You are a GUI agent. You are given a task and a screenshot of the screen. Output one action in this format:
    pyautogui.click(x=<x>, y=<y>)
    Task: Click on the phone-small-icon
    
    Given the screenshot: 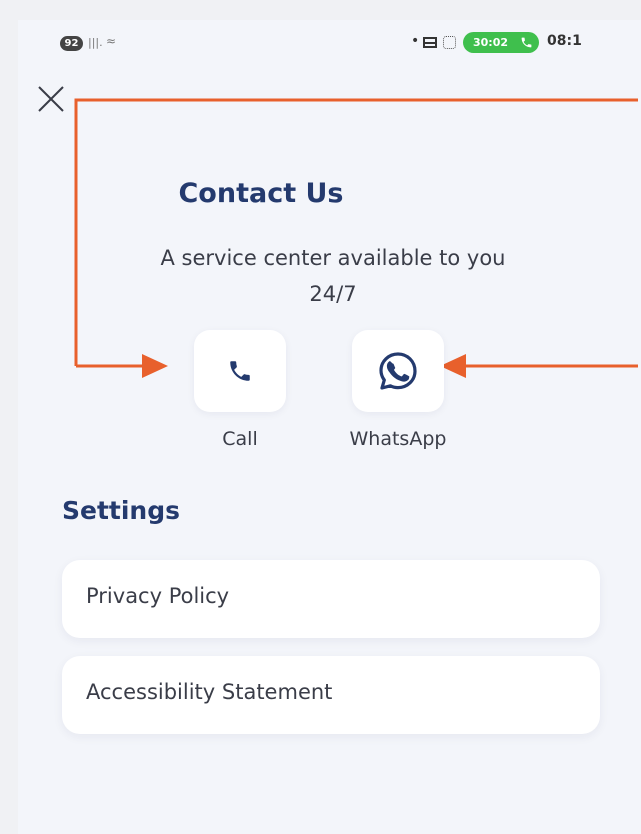 What is the action you would take?
    pyautogui.click(x=526, y=42)
    